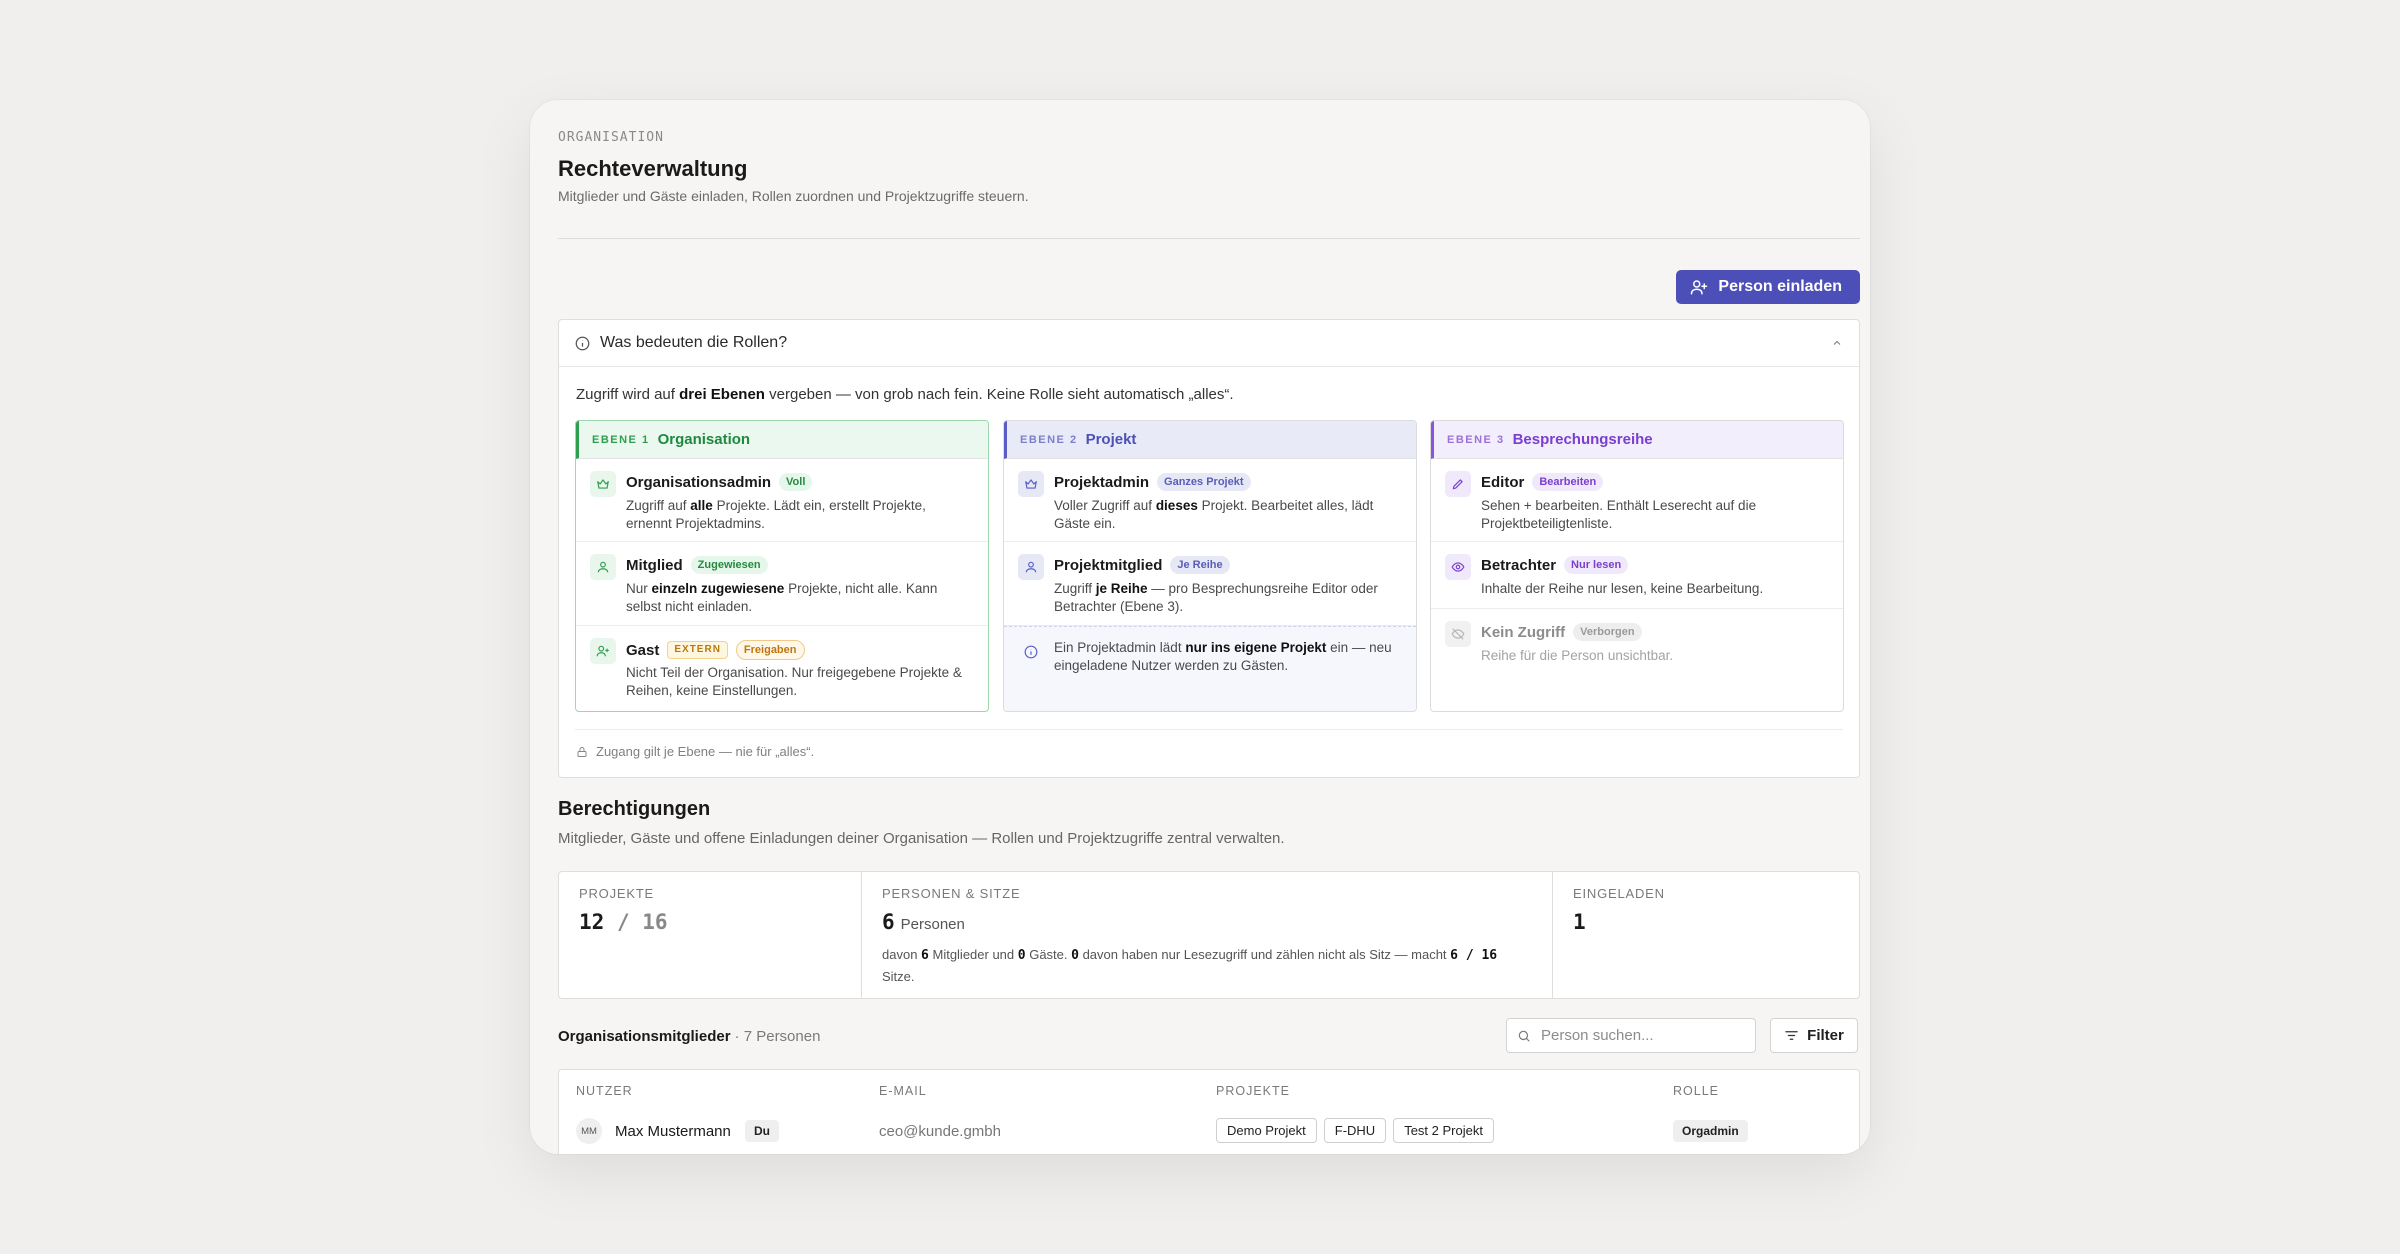 The width and height of the screenshot is (2400, 1254). I want to click on level-header: EBENE 1 Organisation, so click(782, 440).